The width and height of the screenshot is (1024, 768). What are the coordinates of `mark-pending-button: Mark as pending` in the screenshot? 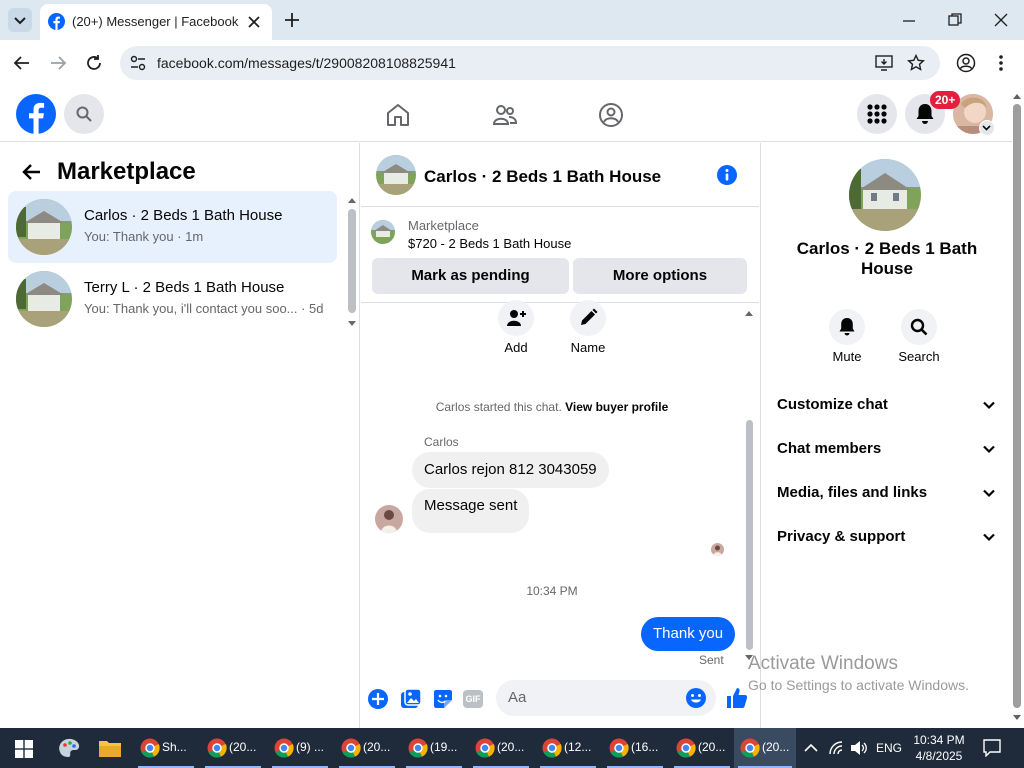 It's located at (470, 276).